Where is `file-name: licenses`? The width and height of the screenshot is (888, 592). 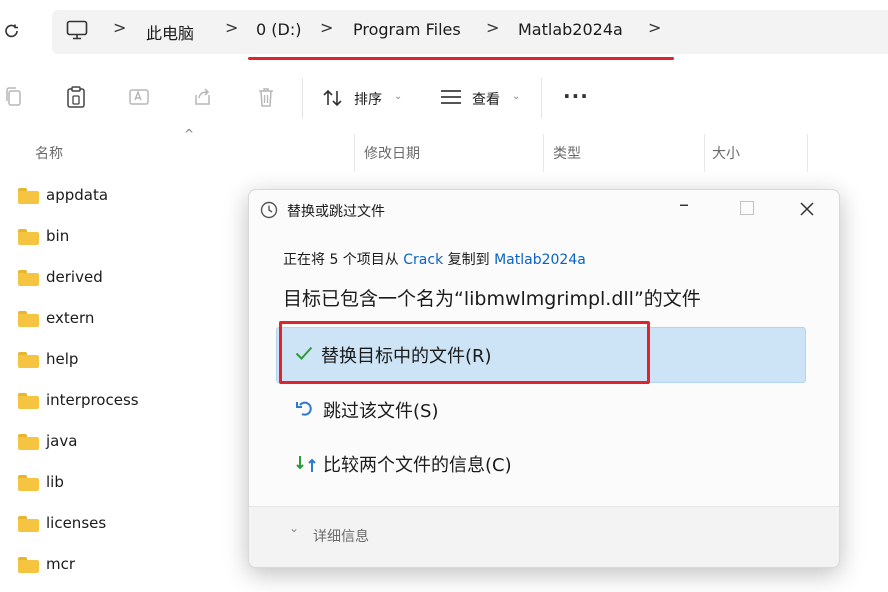
file-name: licenses is located at coordinates (76, 523).